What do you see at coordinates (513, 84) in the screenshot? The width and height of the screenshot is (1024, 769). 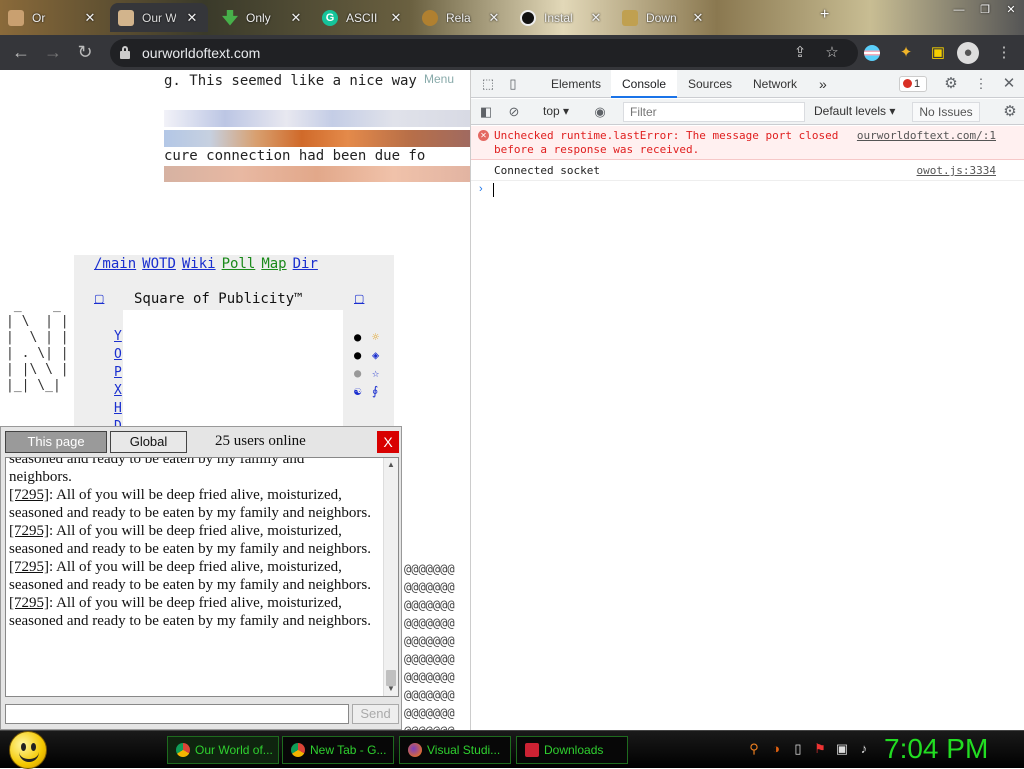 I see `device-toolbar-icon: ▯` at bounding box center [513, 84].